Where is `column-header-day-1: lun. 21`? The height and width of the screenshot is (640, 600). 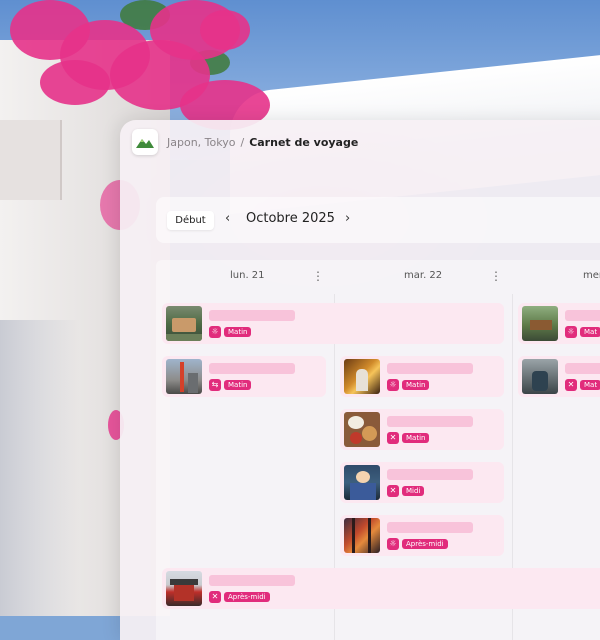 column-header-day-1: lun. 21 is located at coordinates (247, 275).